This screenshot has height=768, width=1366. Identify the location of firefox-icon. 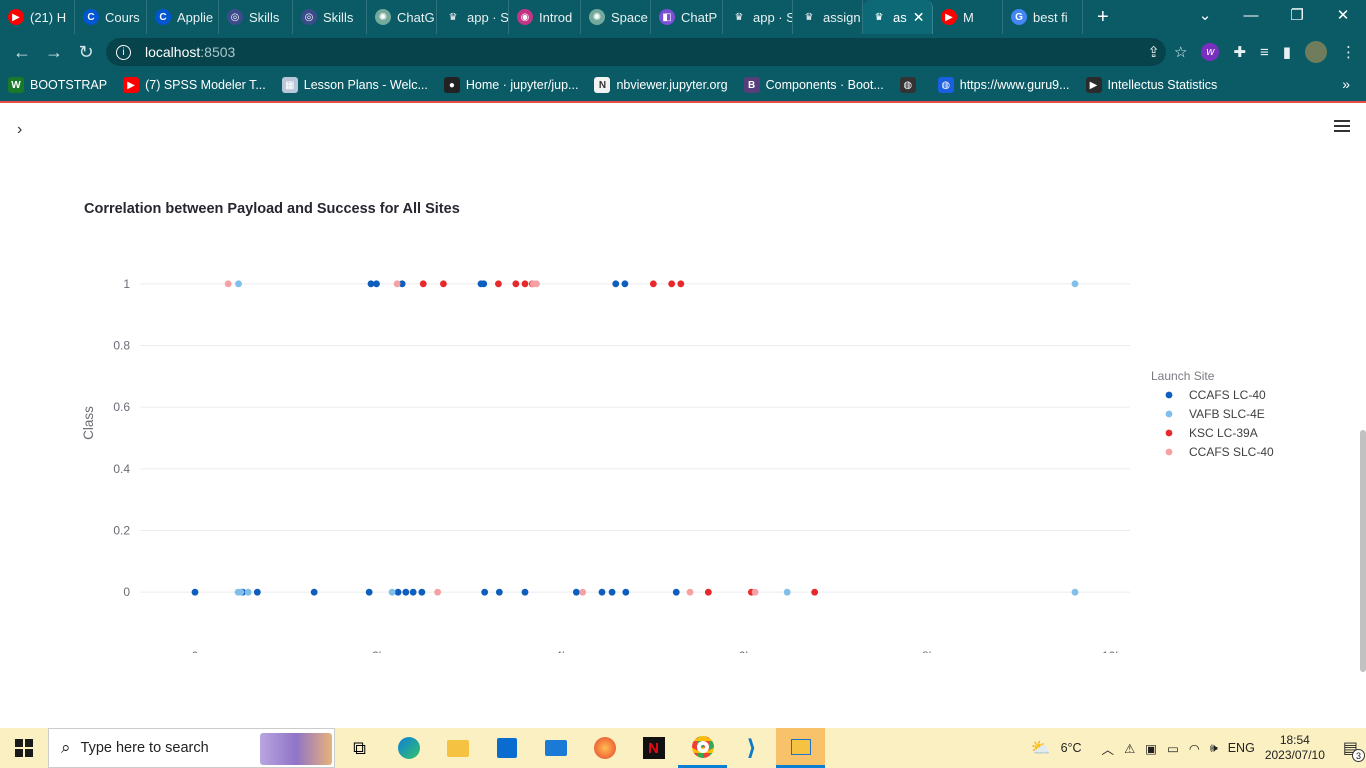
(604, 748).